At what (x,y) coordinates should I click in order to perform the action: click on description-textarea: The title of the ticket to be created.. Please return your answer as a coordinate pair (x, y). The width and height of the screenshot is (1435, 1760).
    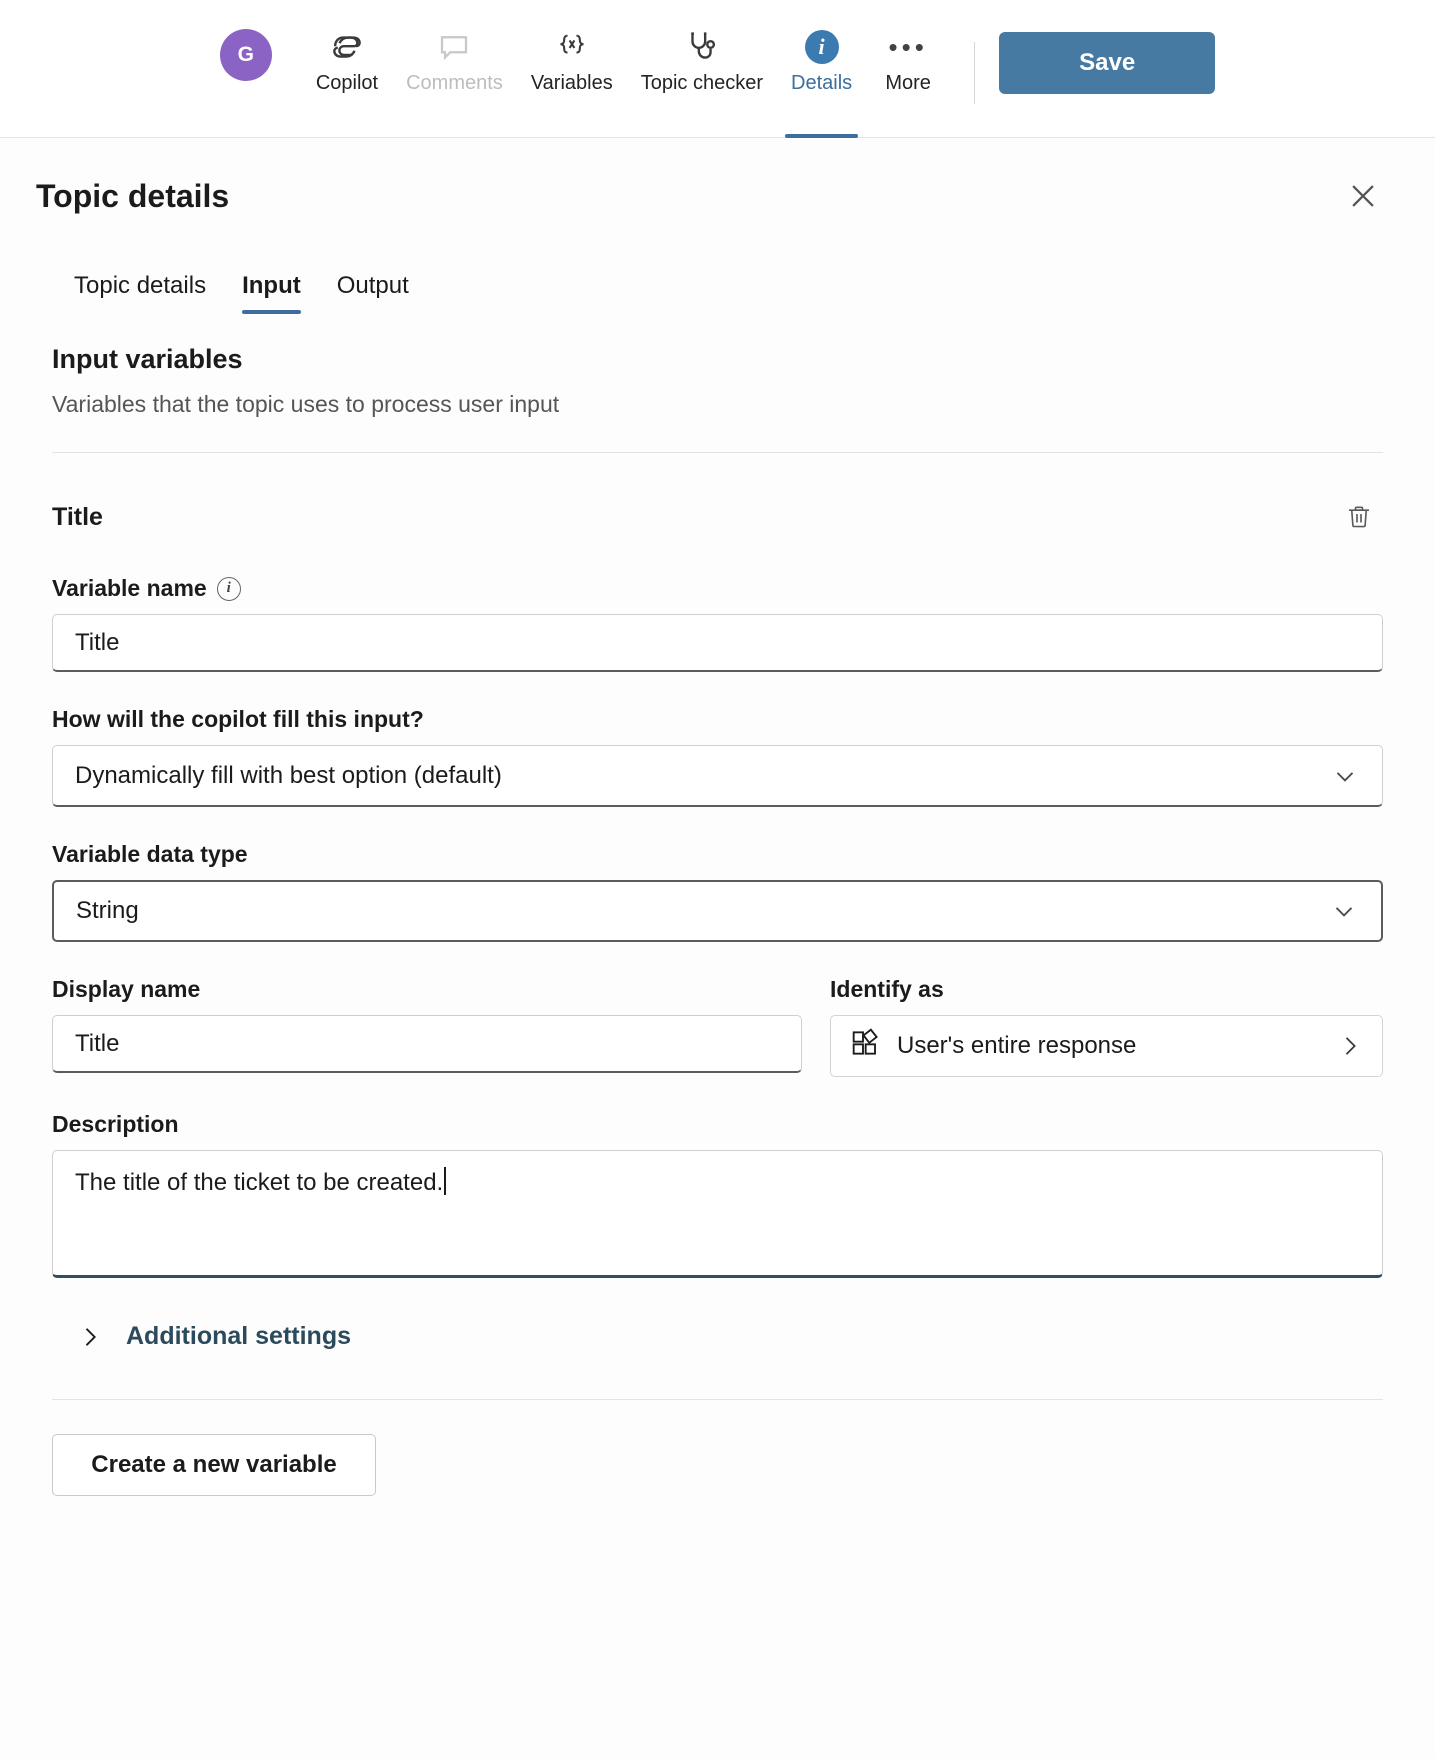
    Looking at the image, I should click on (717, 1214).